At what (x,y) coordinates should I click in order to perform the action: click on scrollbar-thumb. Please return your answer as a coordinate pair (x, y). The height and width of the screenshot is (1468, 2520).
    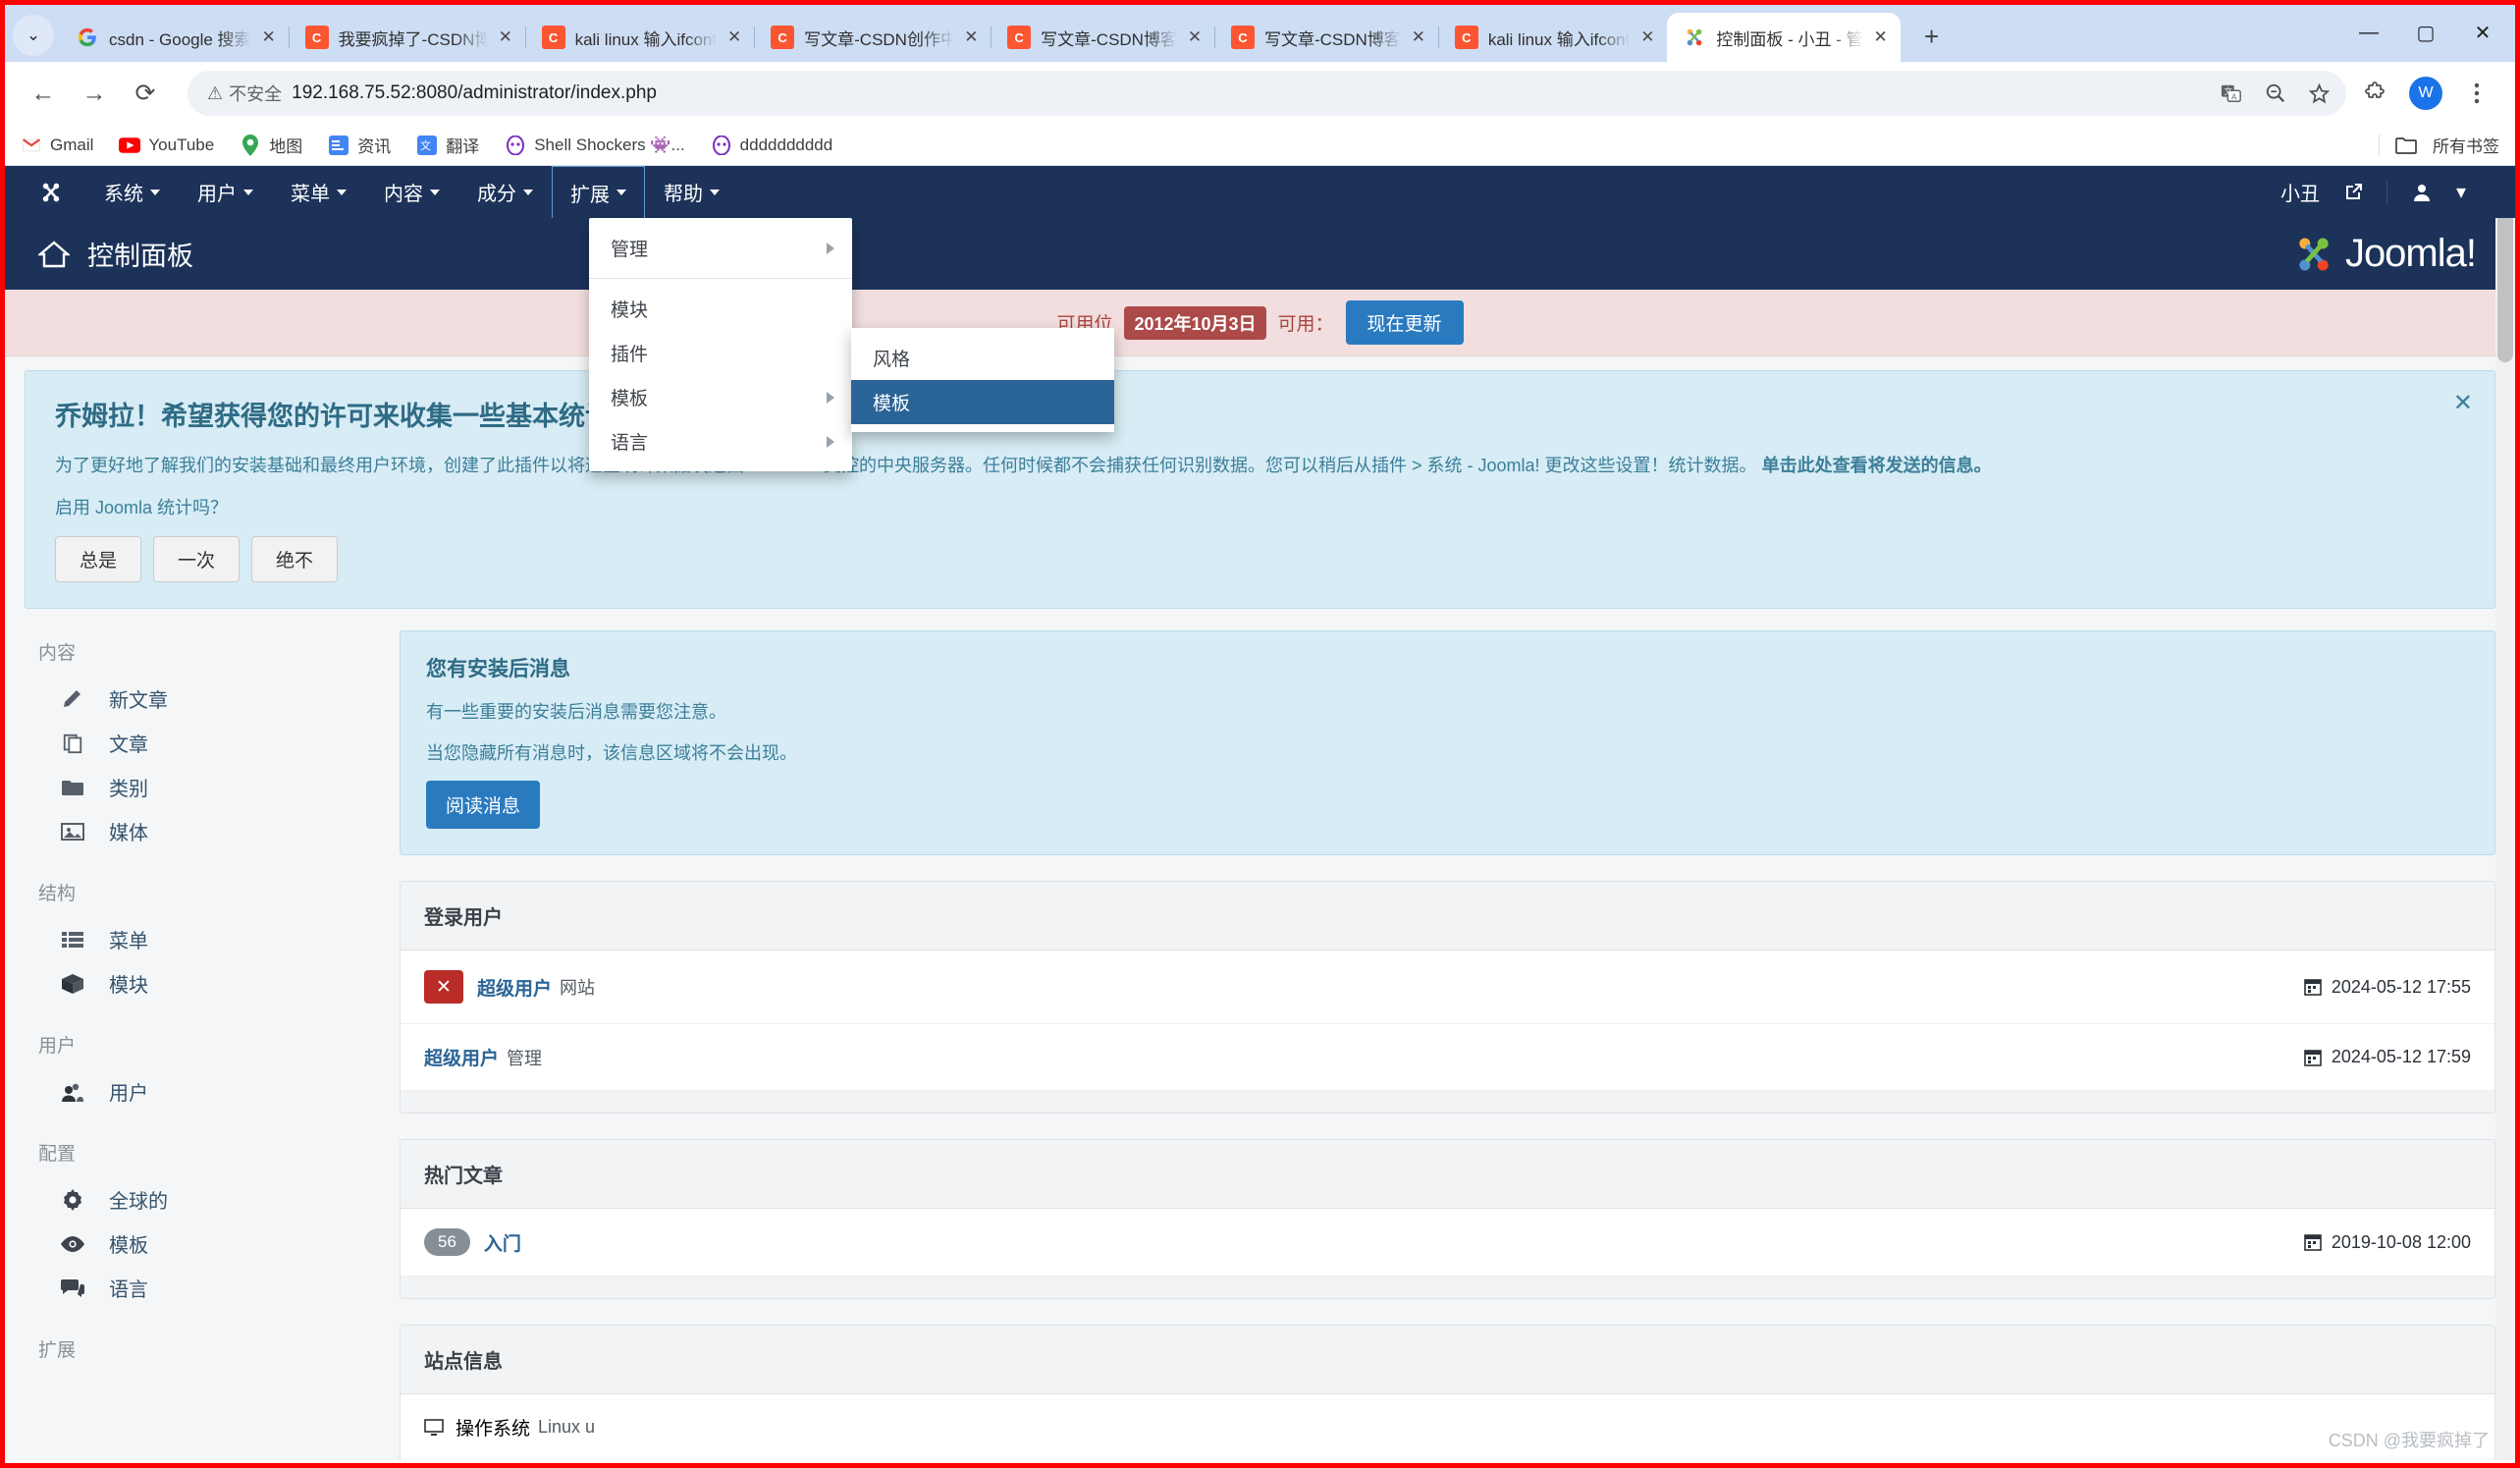
    Looking at the image, I should click on (2505, 283).